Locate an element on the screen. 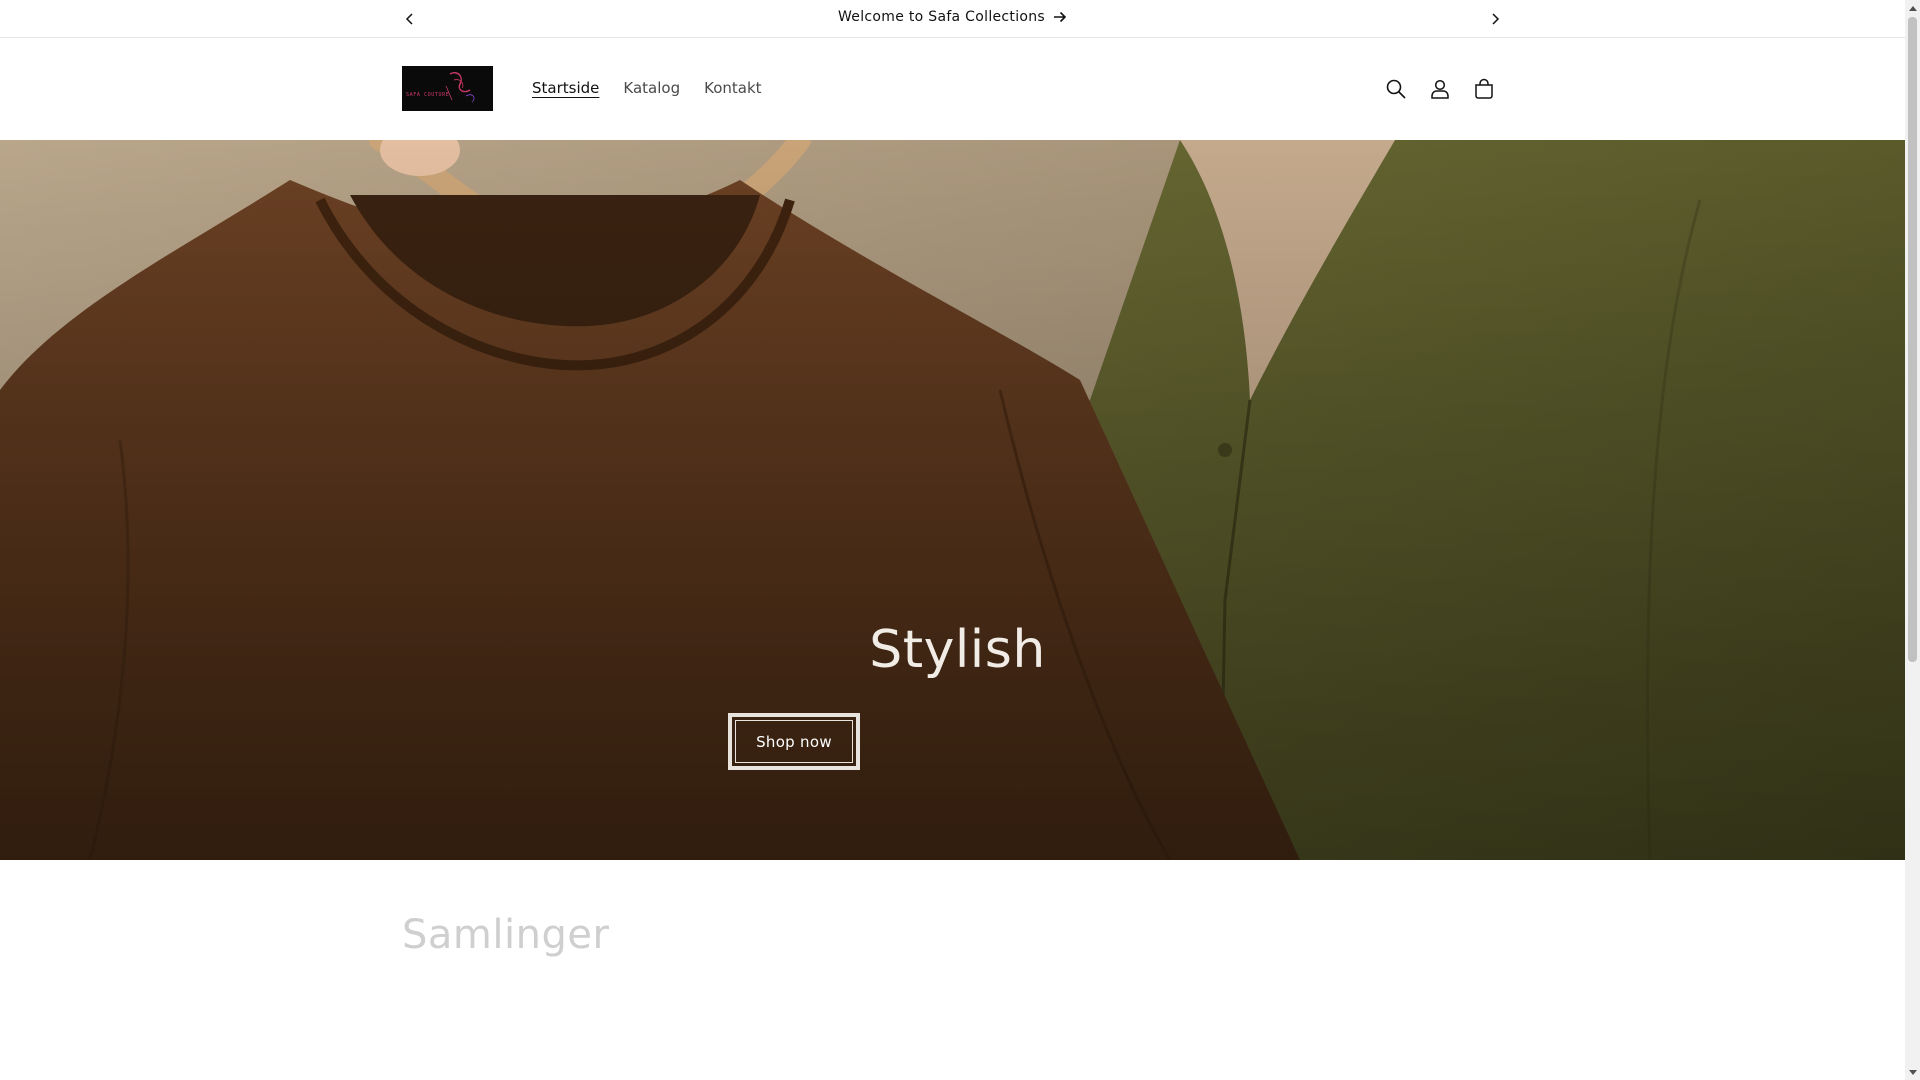  triangle-up-icon is located at coordinates (1912, 8).